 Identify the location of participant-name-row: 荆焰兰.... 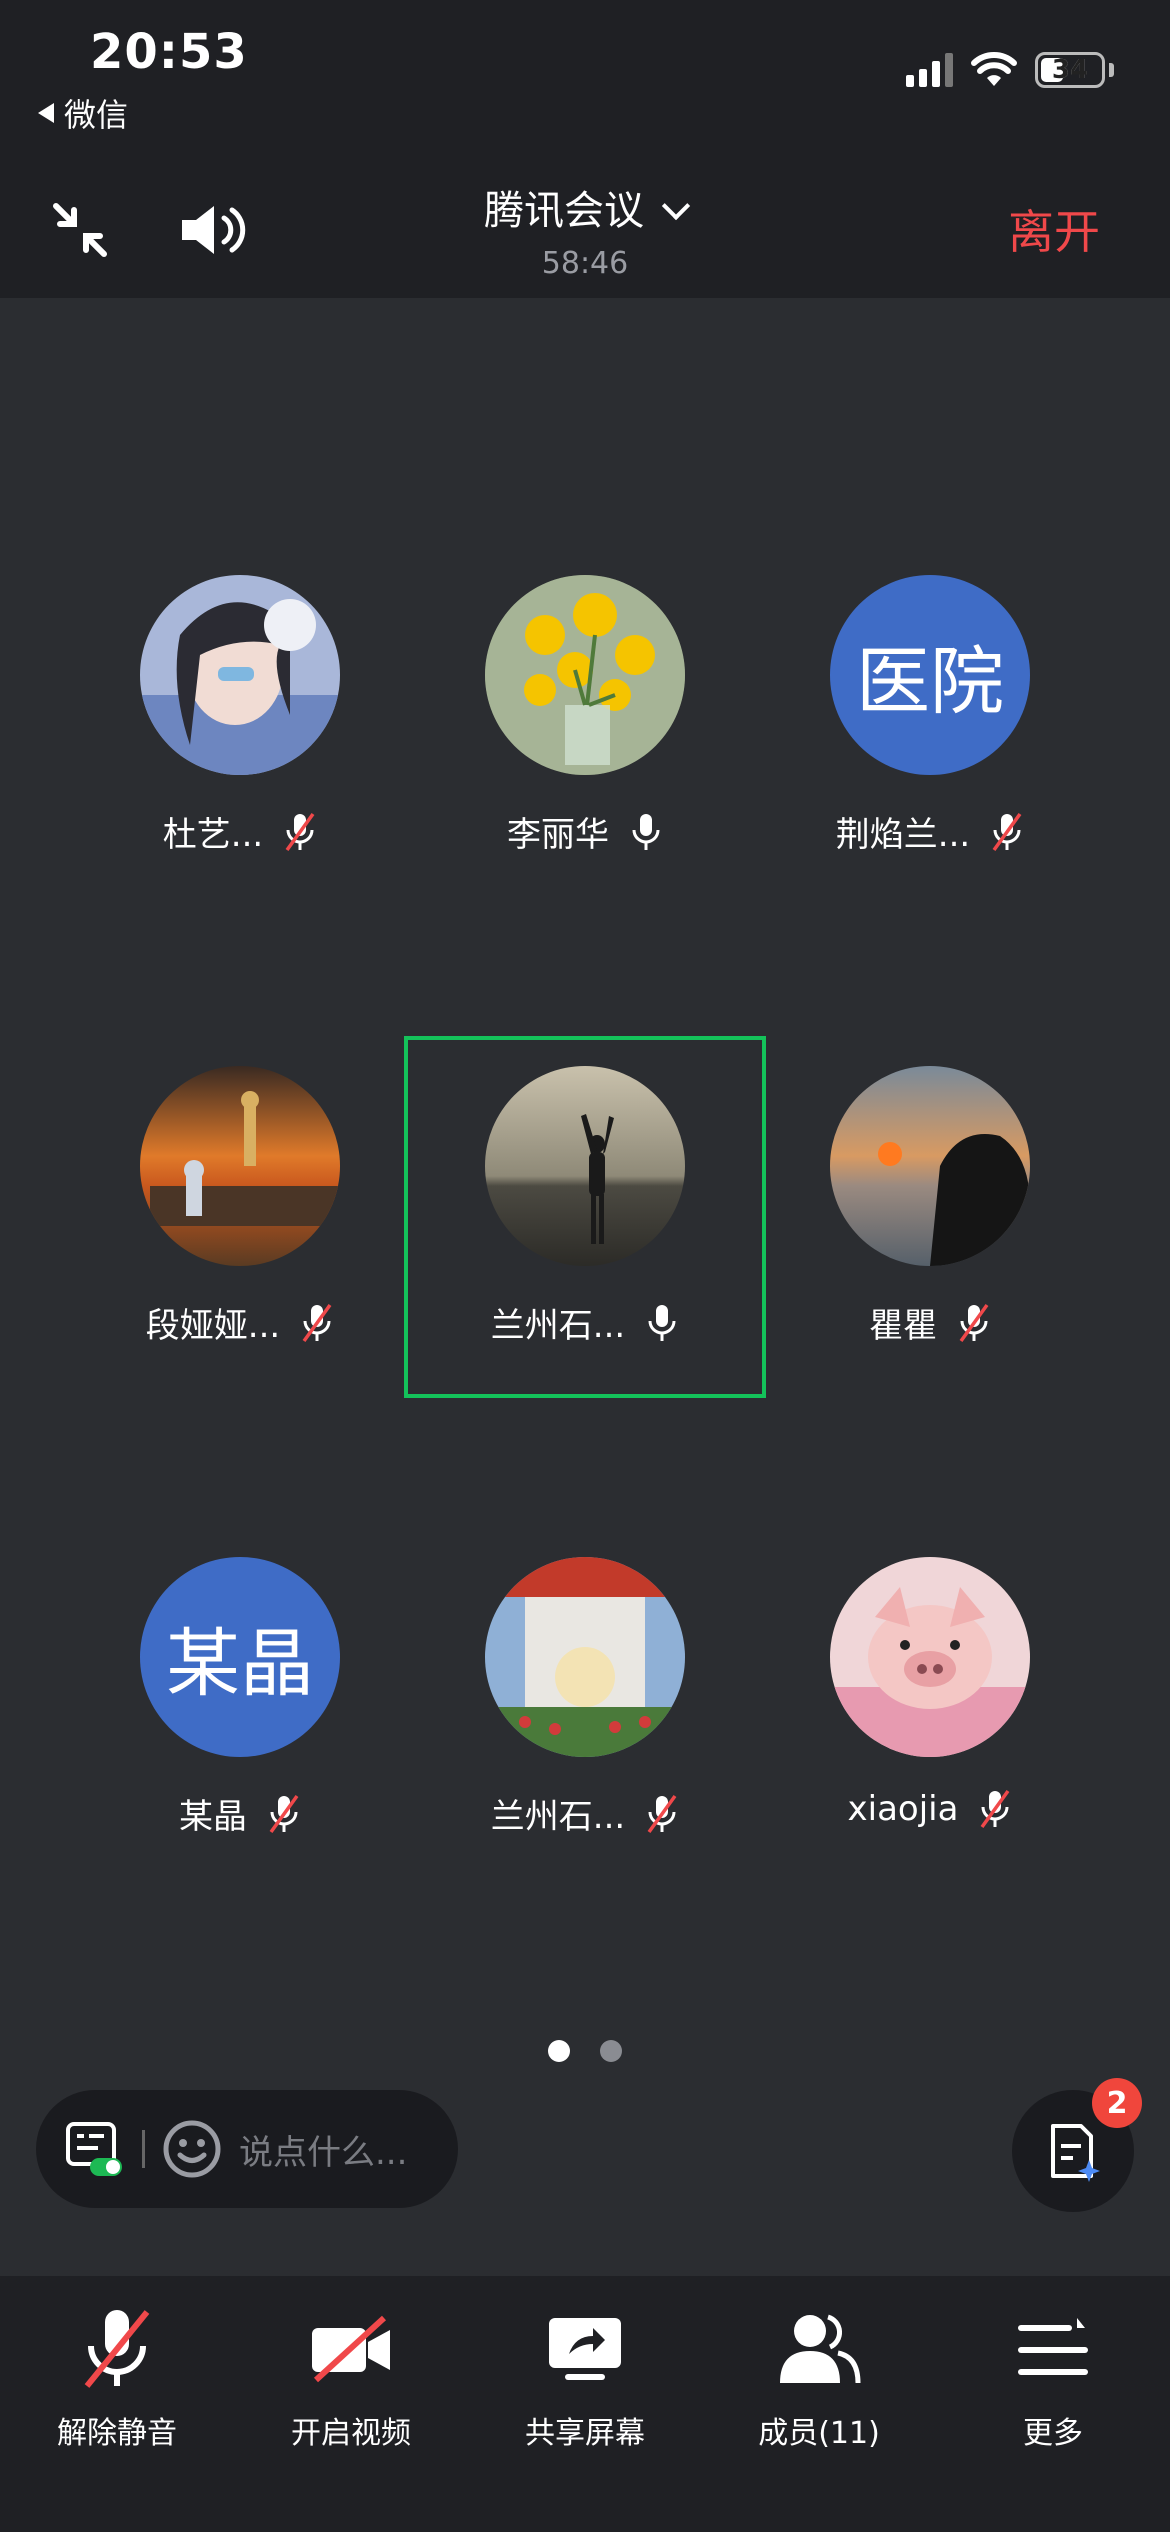
(930, 831).